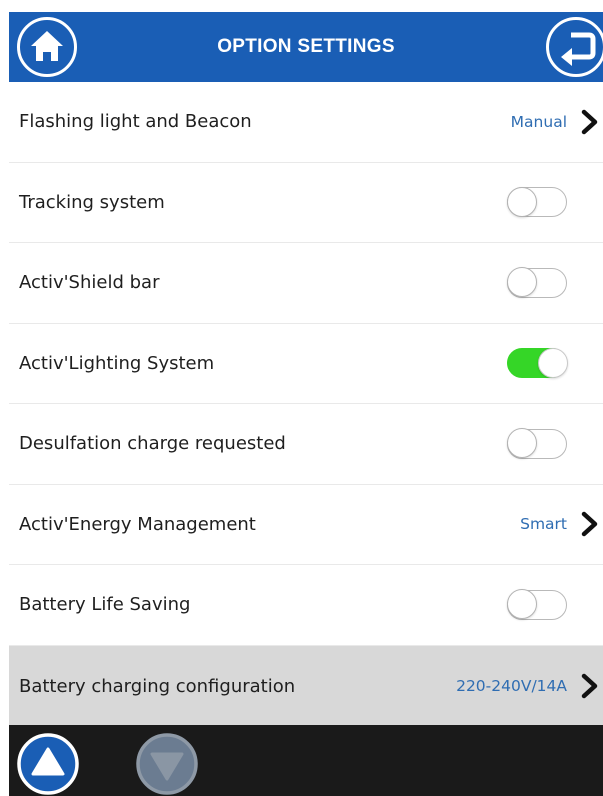  I want to click on row-label: Activ'Lighting System, so click(117, 363).